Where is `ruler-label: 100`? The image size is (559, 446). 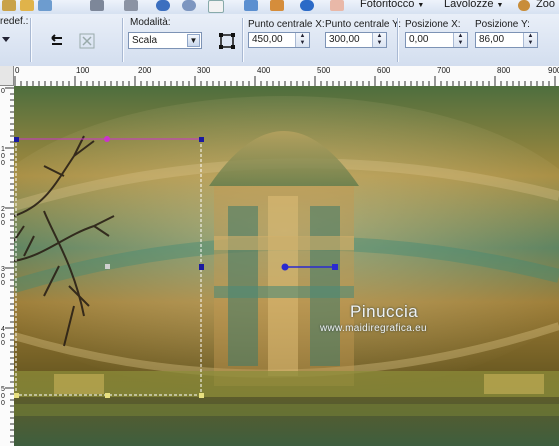
ruler-label: 100 is located at coordinates (83, 70).